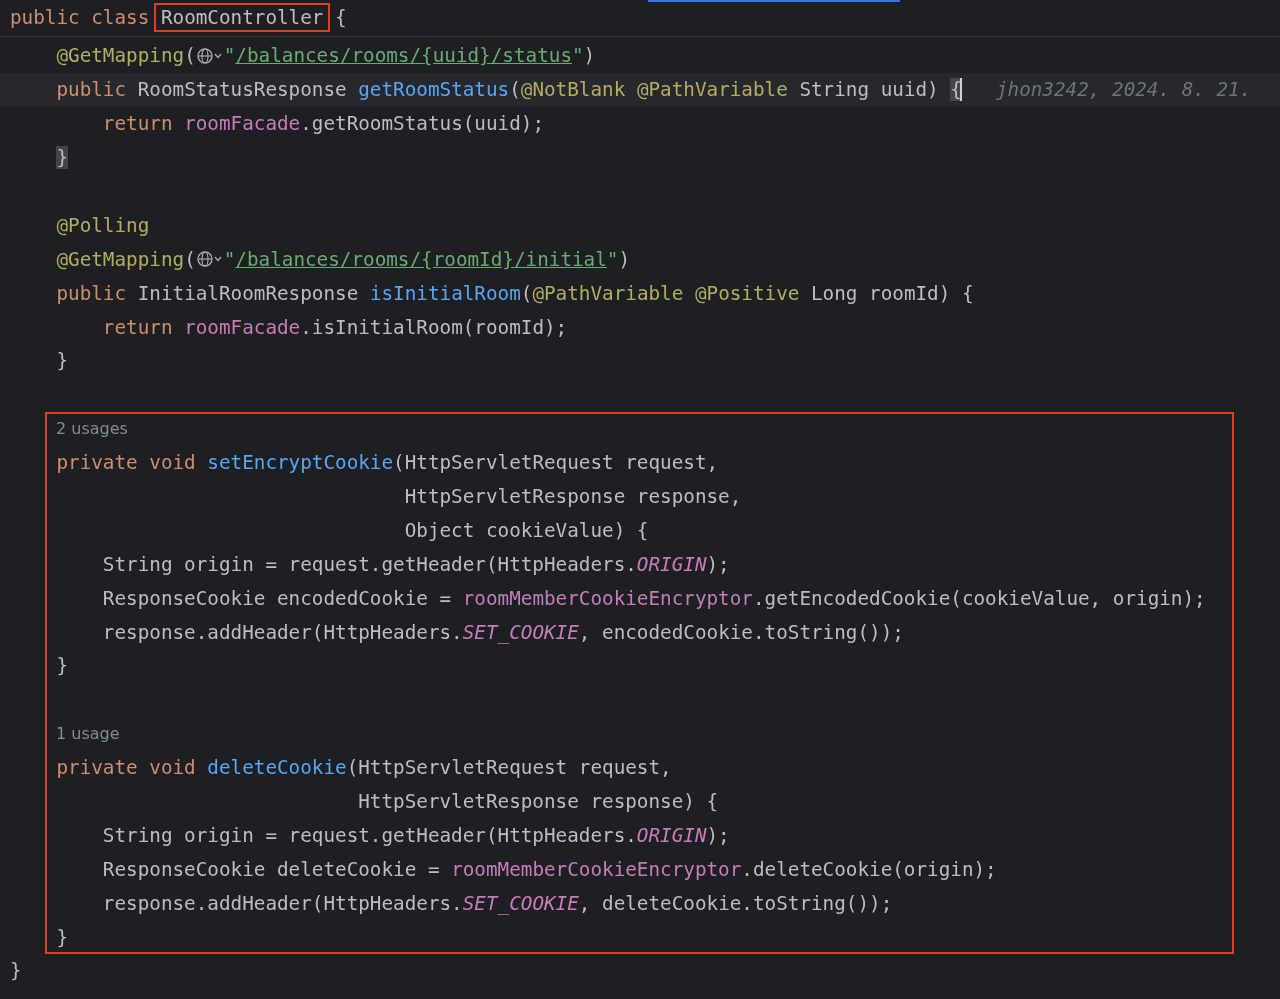 This screenshot has width=1280, height=999. What do you see at coordinates (387, 463) in the screenshot?
I see `code-text: private void setEncryptCookie(HttpServletRequest request,` at bounding box center [387, 463].